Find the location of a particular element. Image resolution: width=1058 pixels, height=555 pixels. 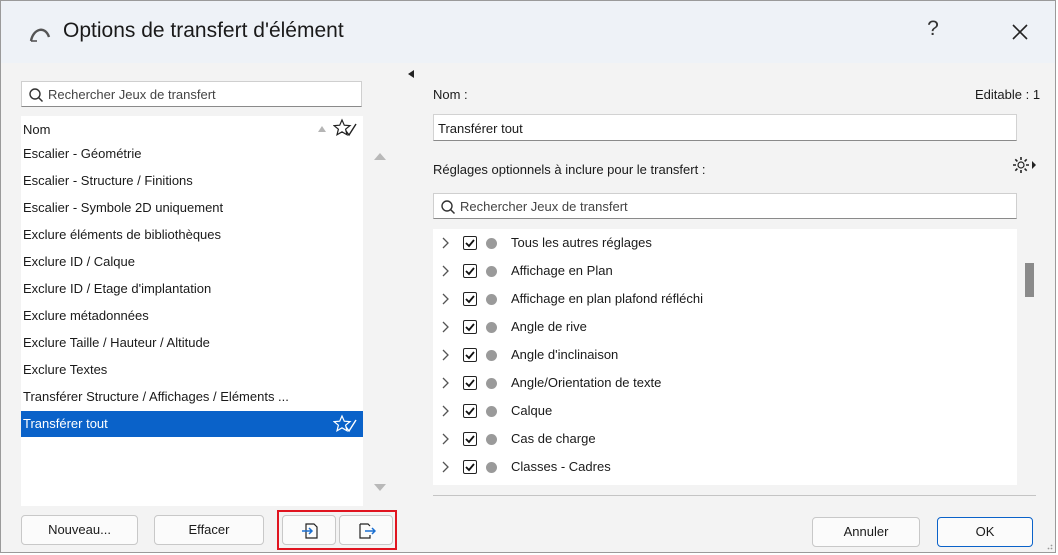

tree-row: Affichage en Plan is located at coordinates (713, 271).